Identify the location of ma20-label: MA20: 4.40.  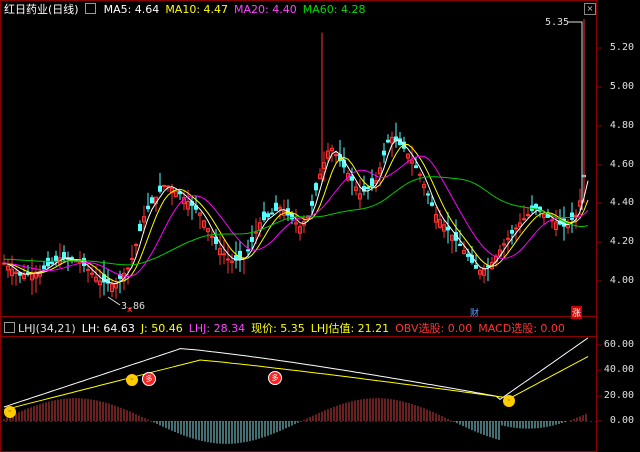
(265, 9).